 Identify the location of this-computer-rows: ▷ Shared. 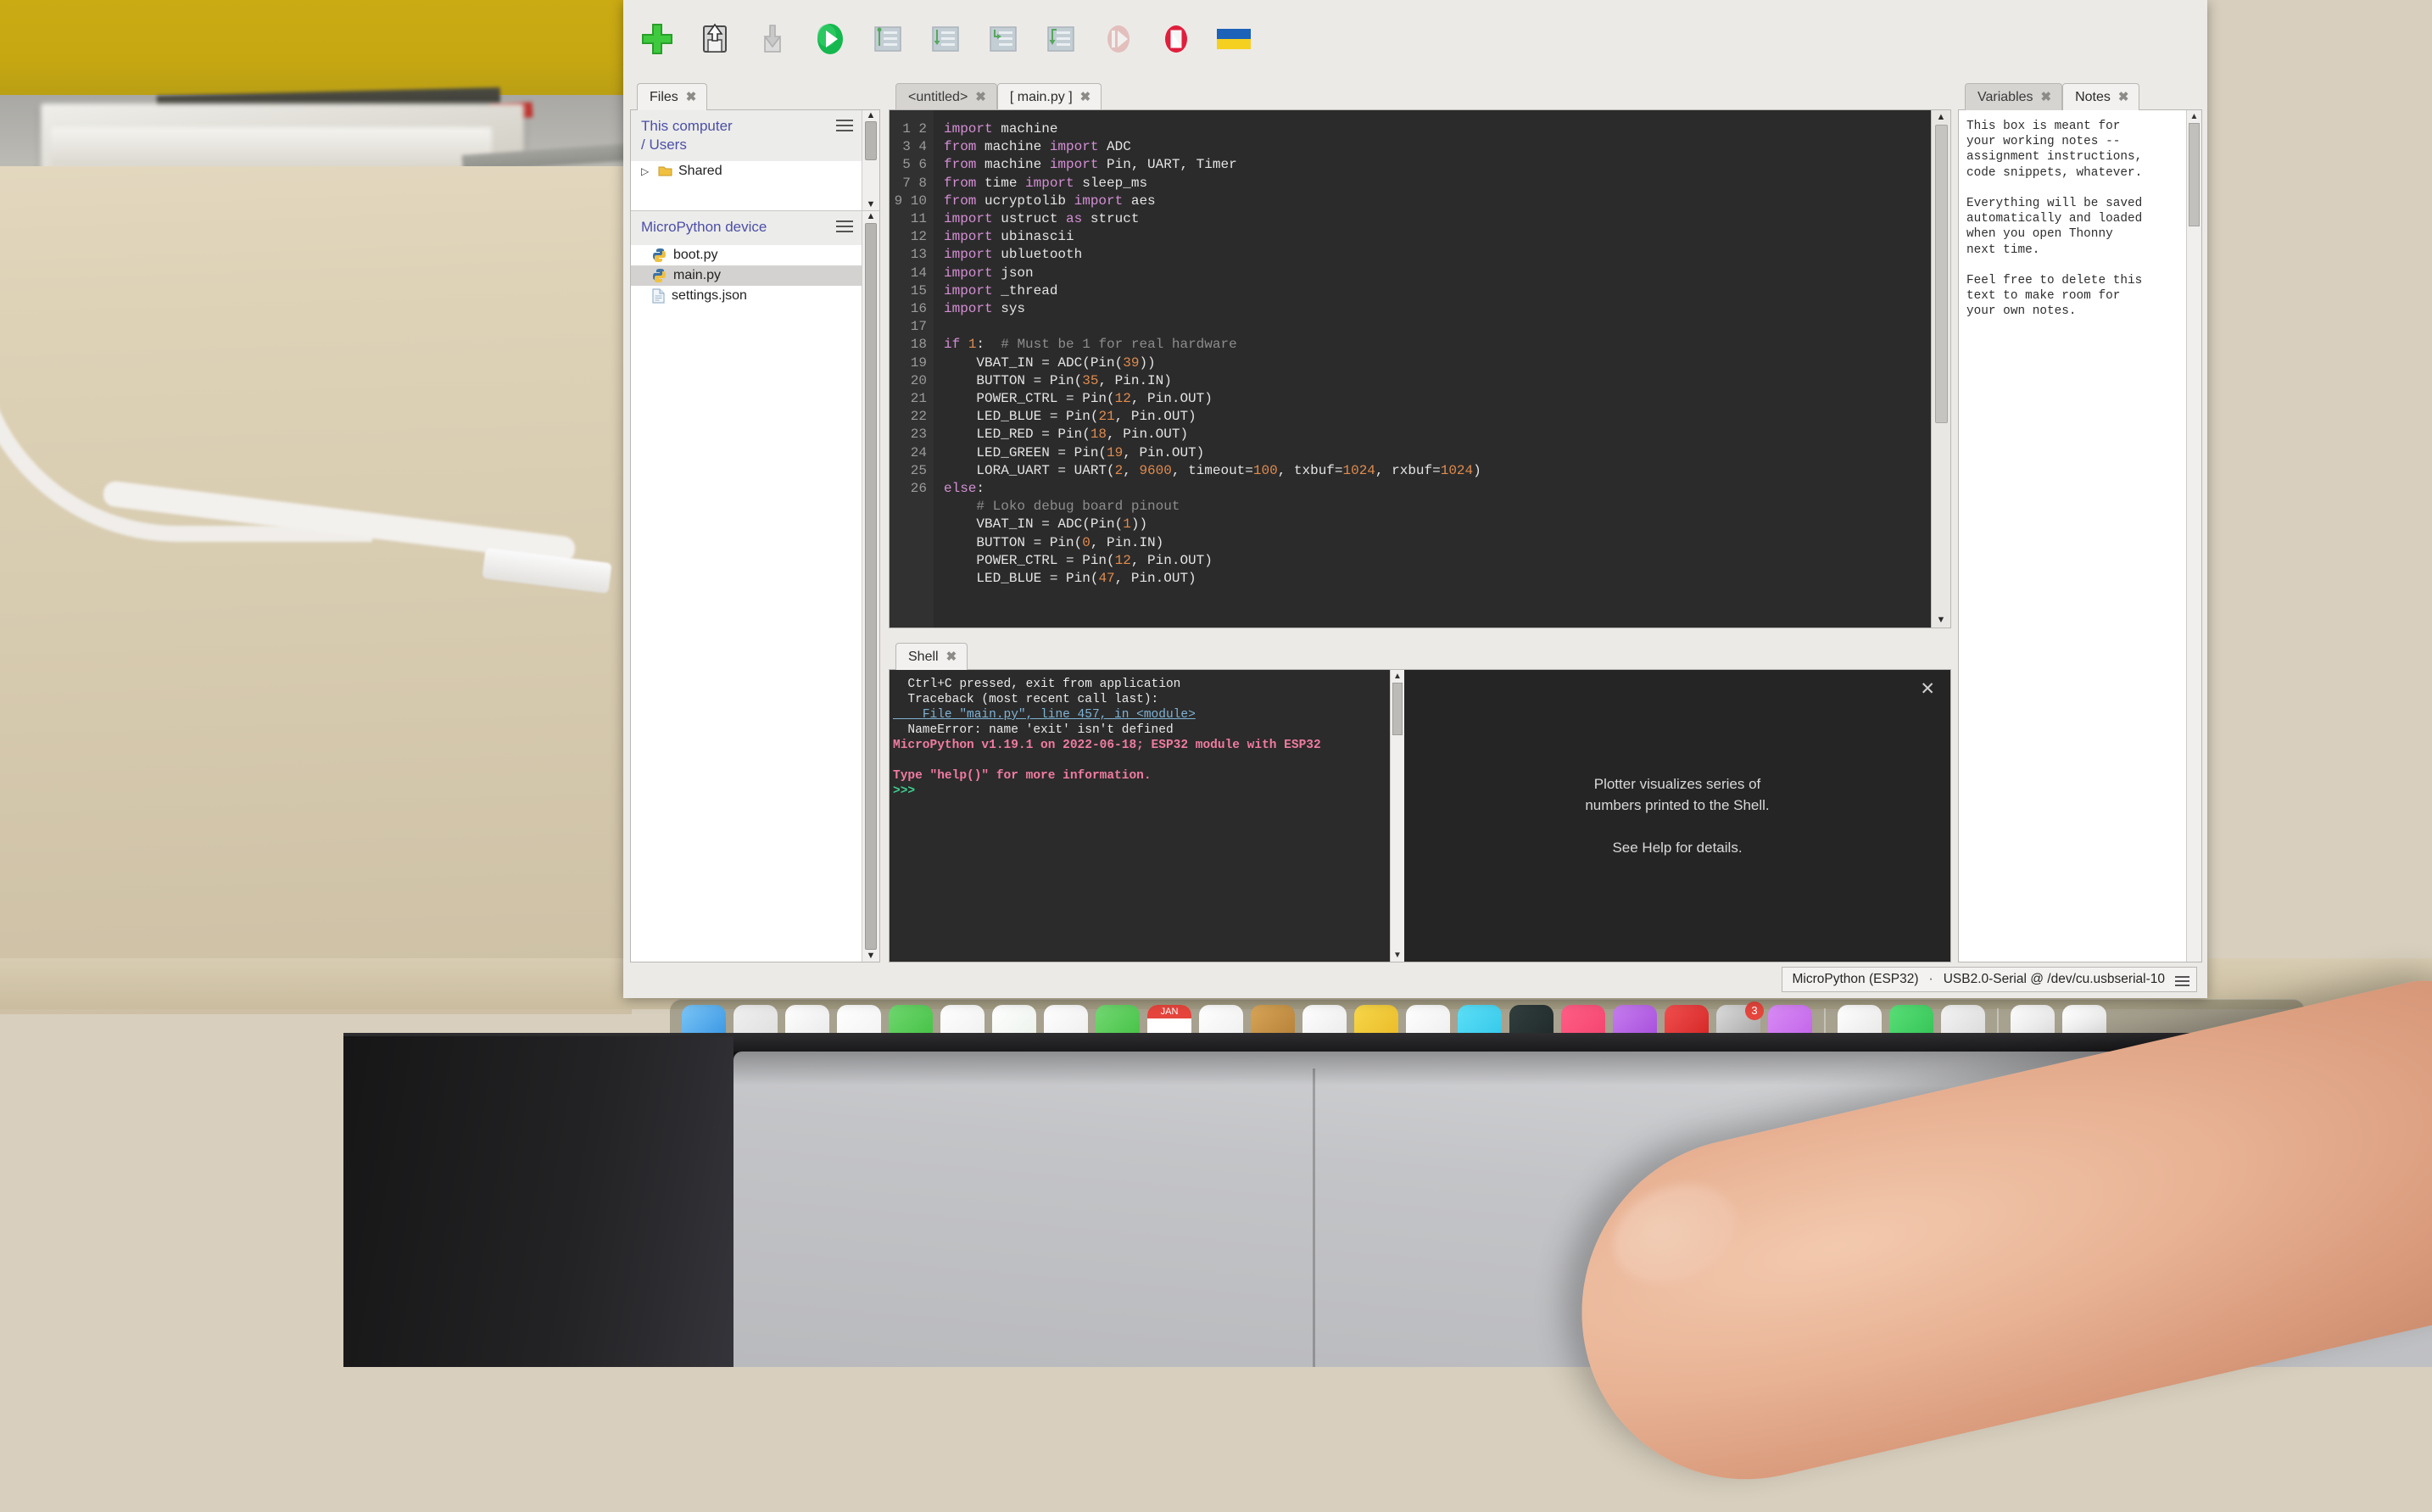
(746, 170).